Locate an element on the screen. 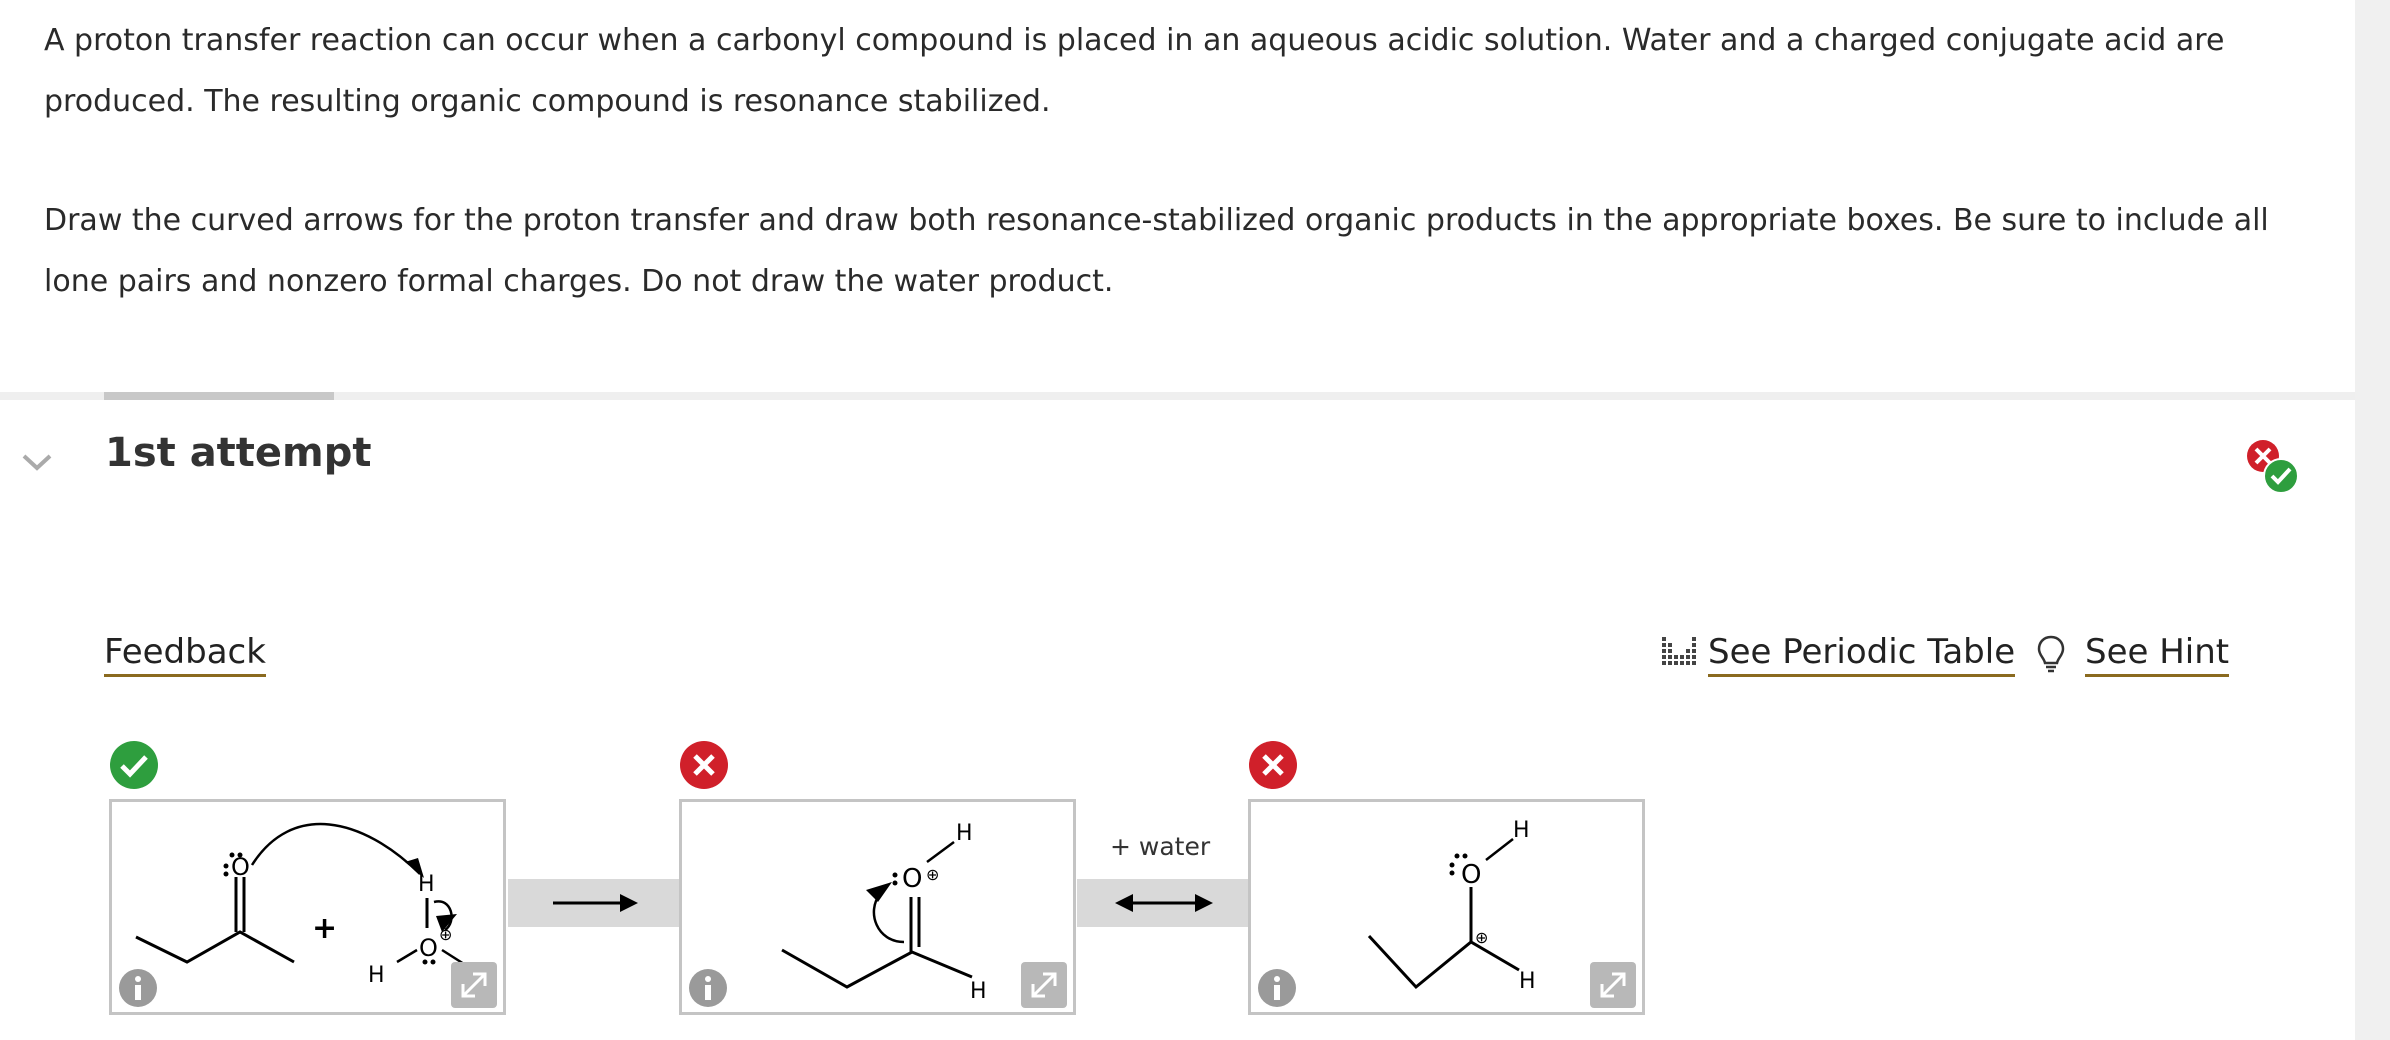 The height and width of the screenshot is (1040, 2390). see-periodic-table-link: See Periodic Table is located at coordinates (1862, 654).